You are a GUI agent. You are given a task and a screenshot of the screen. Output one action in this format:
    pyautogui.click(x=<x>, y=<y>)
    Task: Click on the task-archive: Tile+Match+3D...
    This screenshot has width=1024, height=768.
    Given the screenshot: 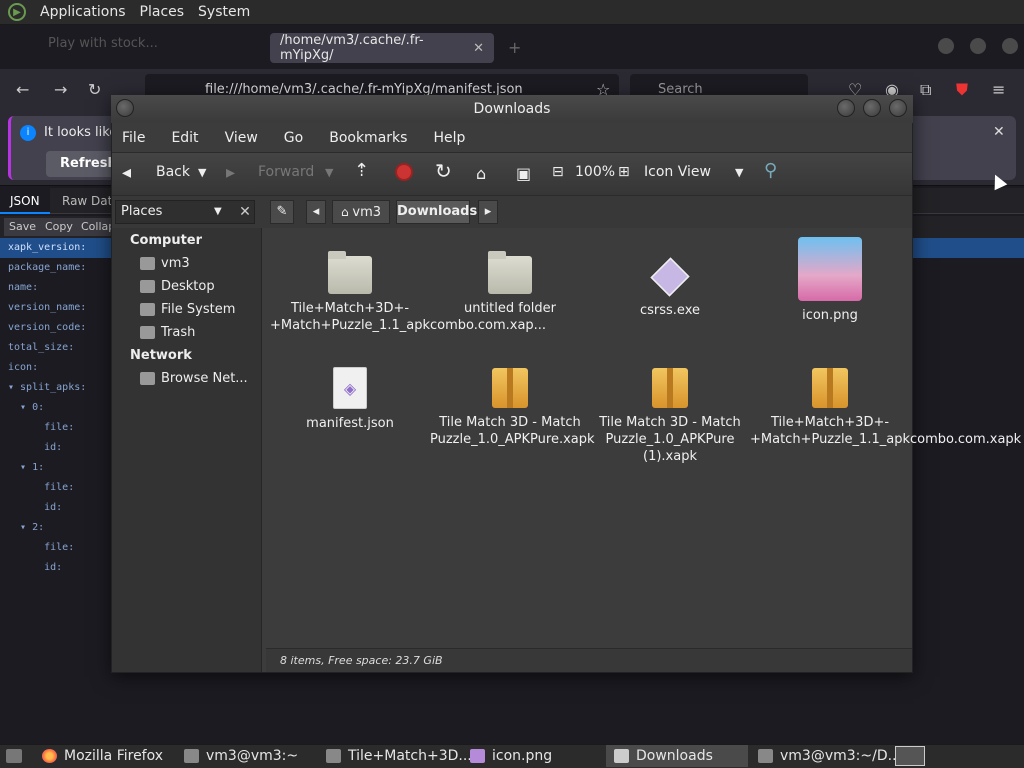 What is the action you would take?
    pyautogui.click(x=395, y=756)
    